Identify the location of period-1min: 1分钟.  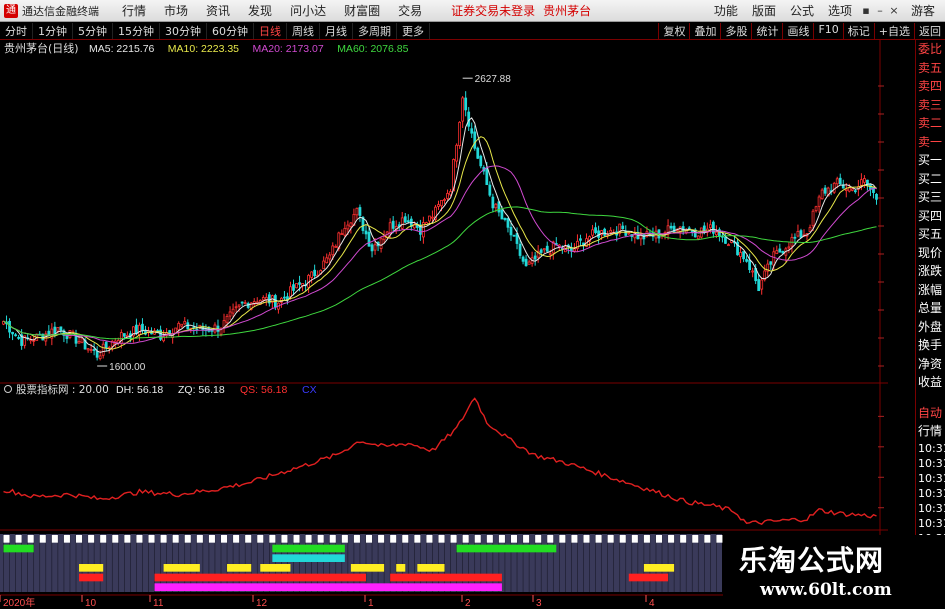
(53, 30).